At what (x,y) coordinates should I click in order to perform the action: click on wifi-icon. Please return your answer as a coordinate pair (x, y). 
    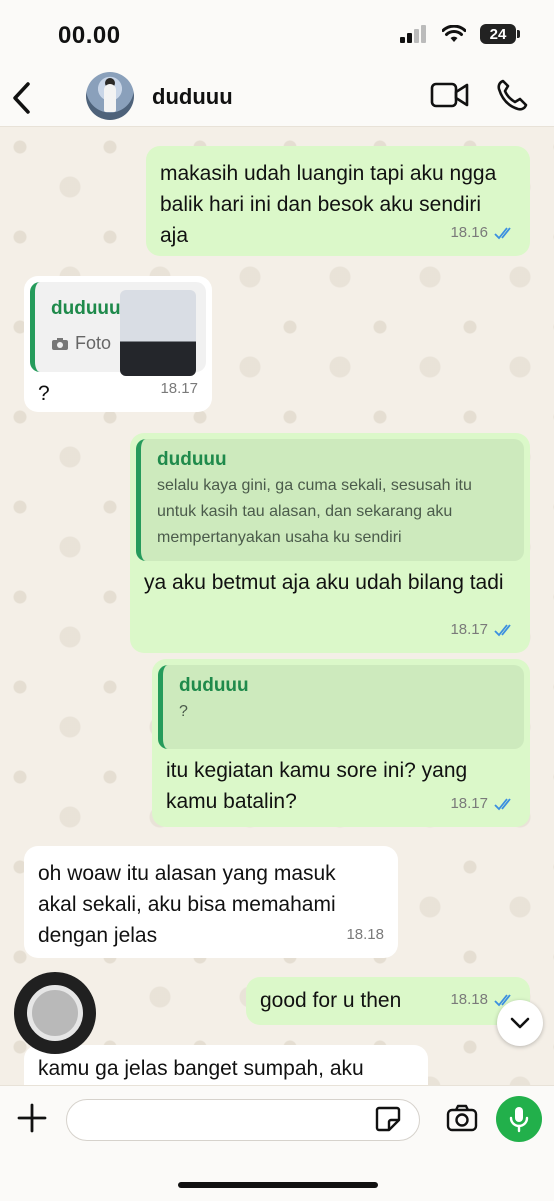
    Looking at the image, I should click on (454, 33).